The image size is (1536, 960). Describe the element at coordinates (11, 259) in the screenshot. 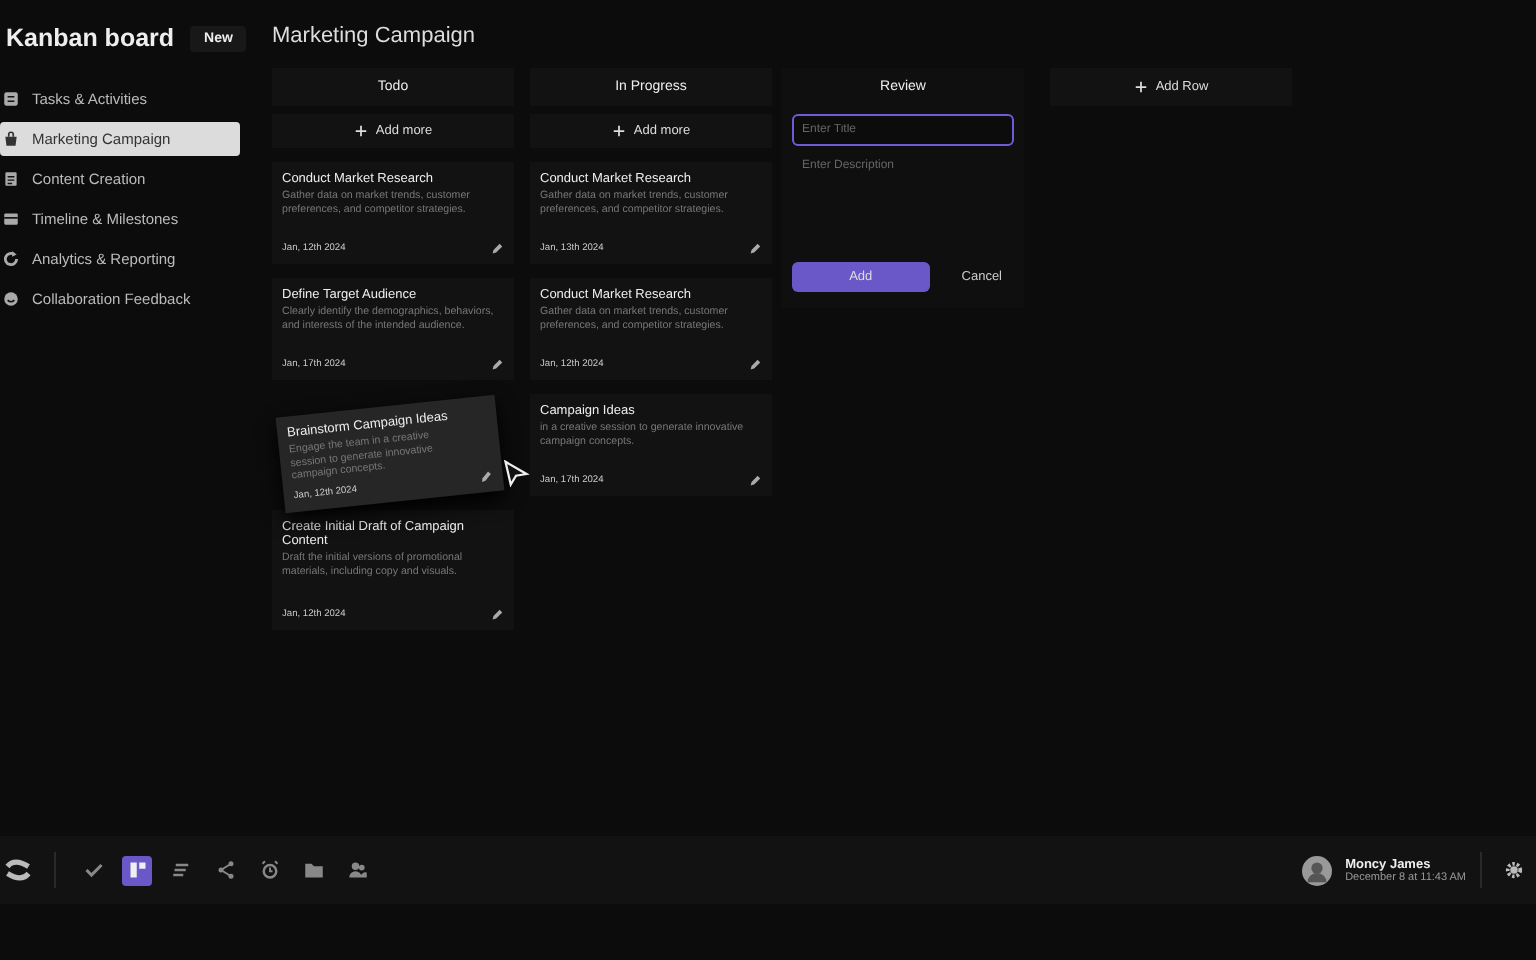

I see `refresh-icon` at that location.